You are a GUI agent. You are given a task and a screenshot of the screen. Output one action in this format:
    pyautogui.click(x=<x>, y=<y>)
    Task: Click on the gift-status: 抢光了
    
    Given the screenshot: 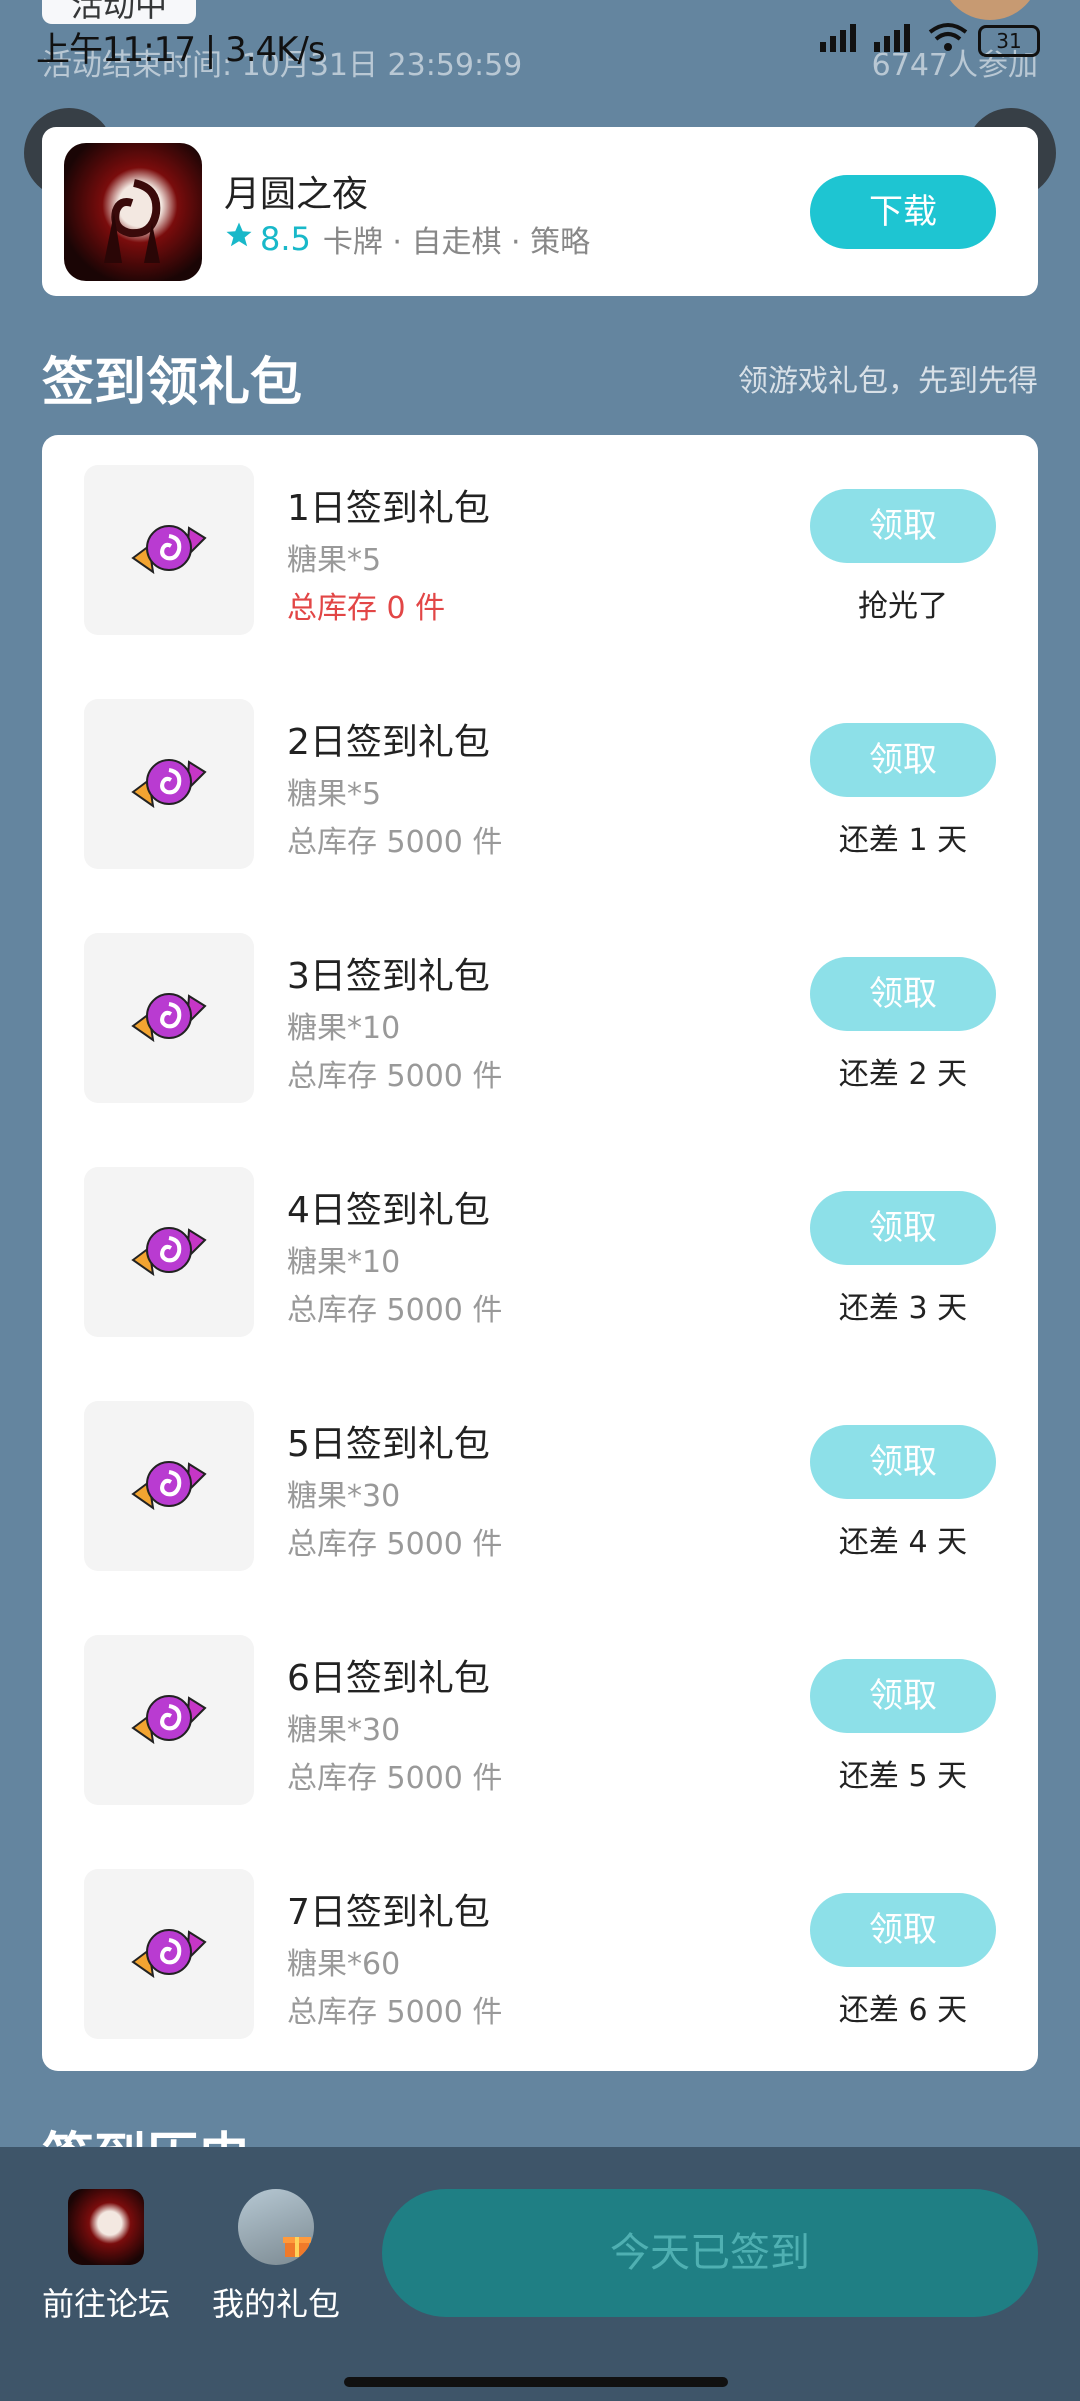 What is the action you would take?
    pyautogui.click(x=903, y=606)
    